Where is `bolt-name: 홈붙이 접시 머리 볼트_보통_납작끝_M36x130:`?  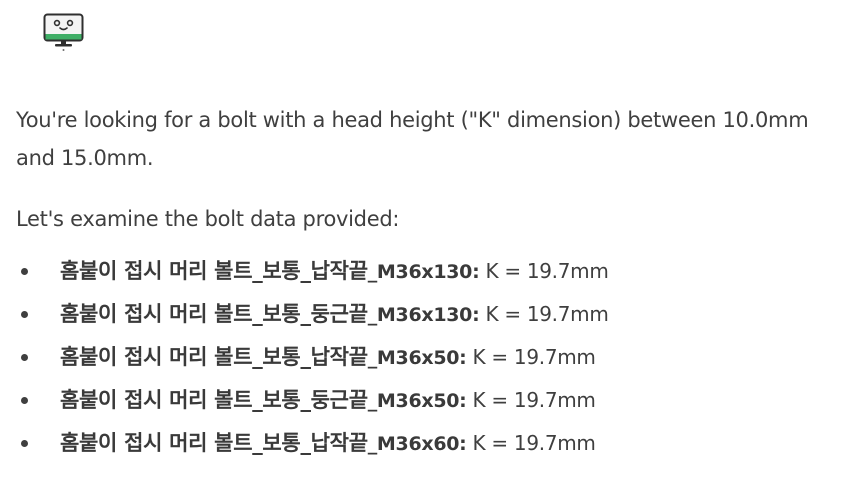 bolt-name: 홈붙이 접시 머리 볼트_보통_납작끝_M36x130: is located at coordinates (270, 271).